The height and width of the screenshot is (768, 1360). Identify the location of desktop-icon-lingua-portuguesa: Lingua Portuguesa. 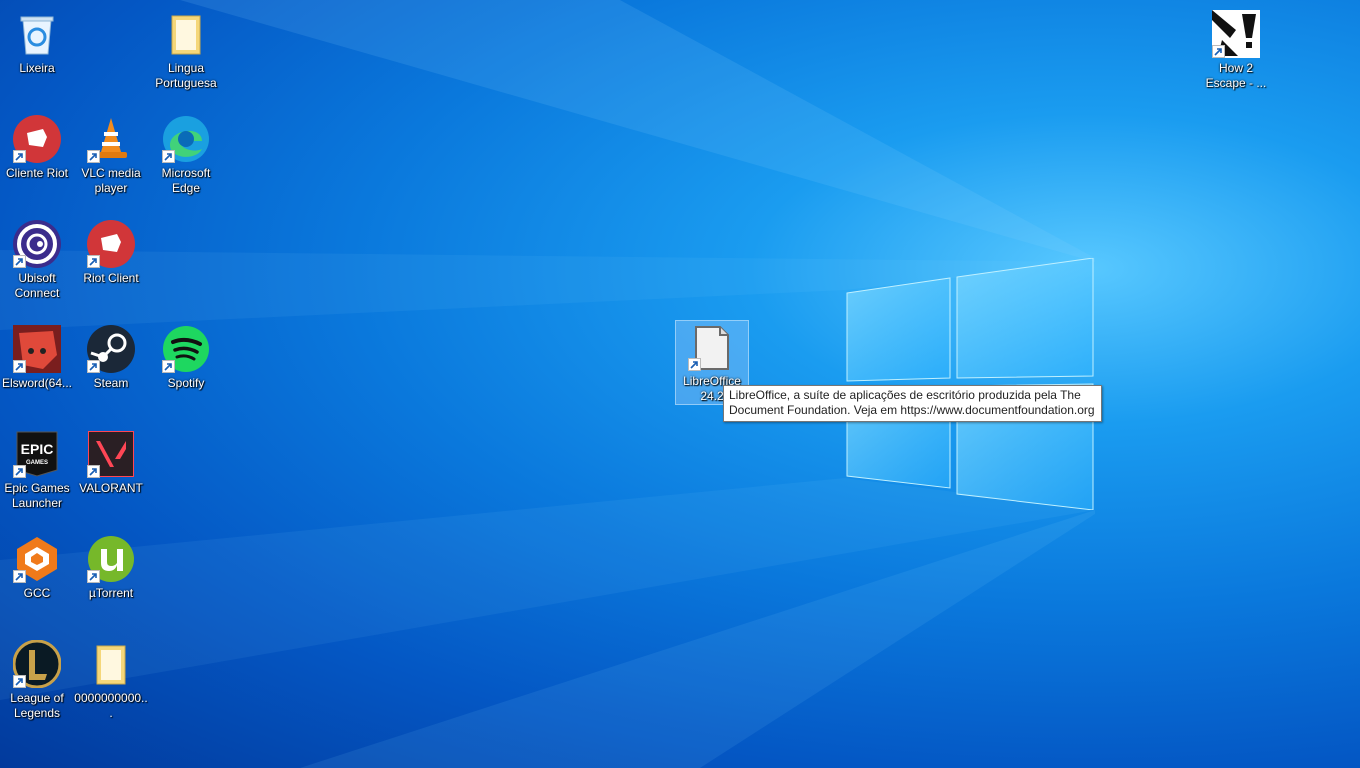
(186, 48).